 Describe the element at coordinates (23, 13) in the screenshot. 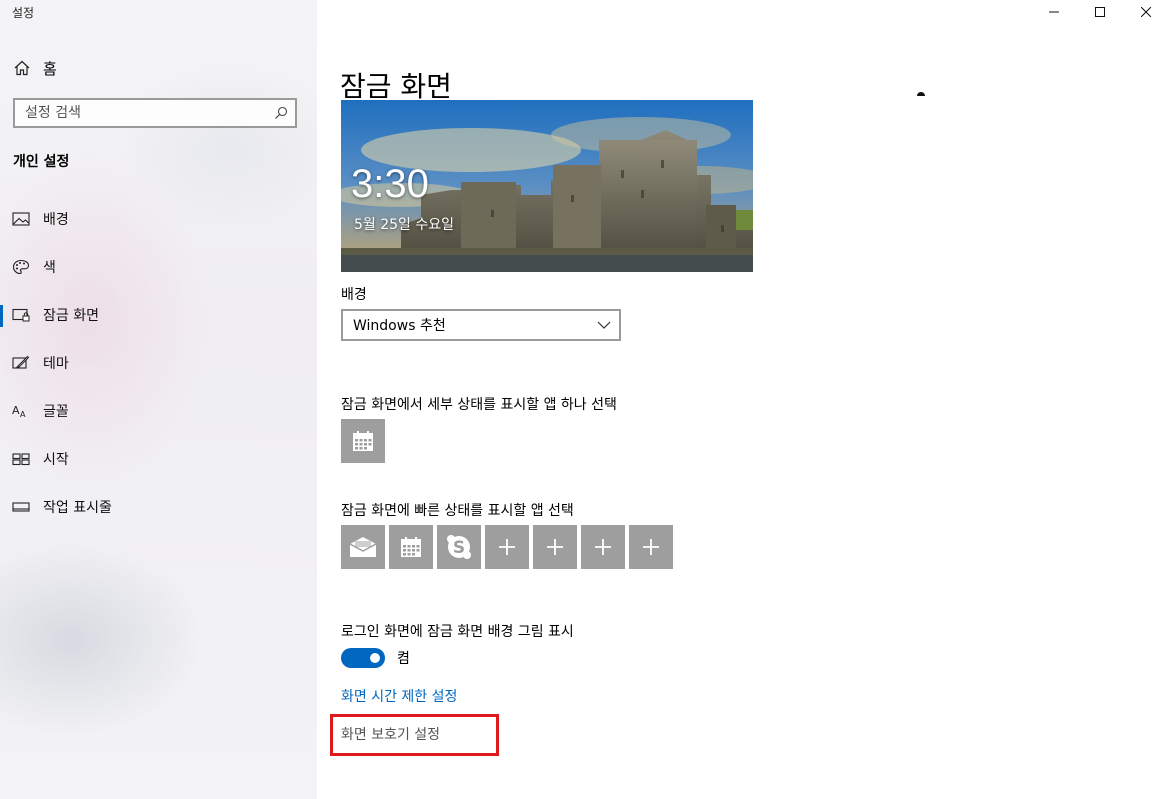

I see `window-title: 설정` at that location.